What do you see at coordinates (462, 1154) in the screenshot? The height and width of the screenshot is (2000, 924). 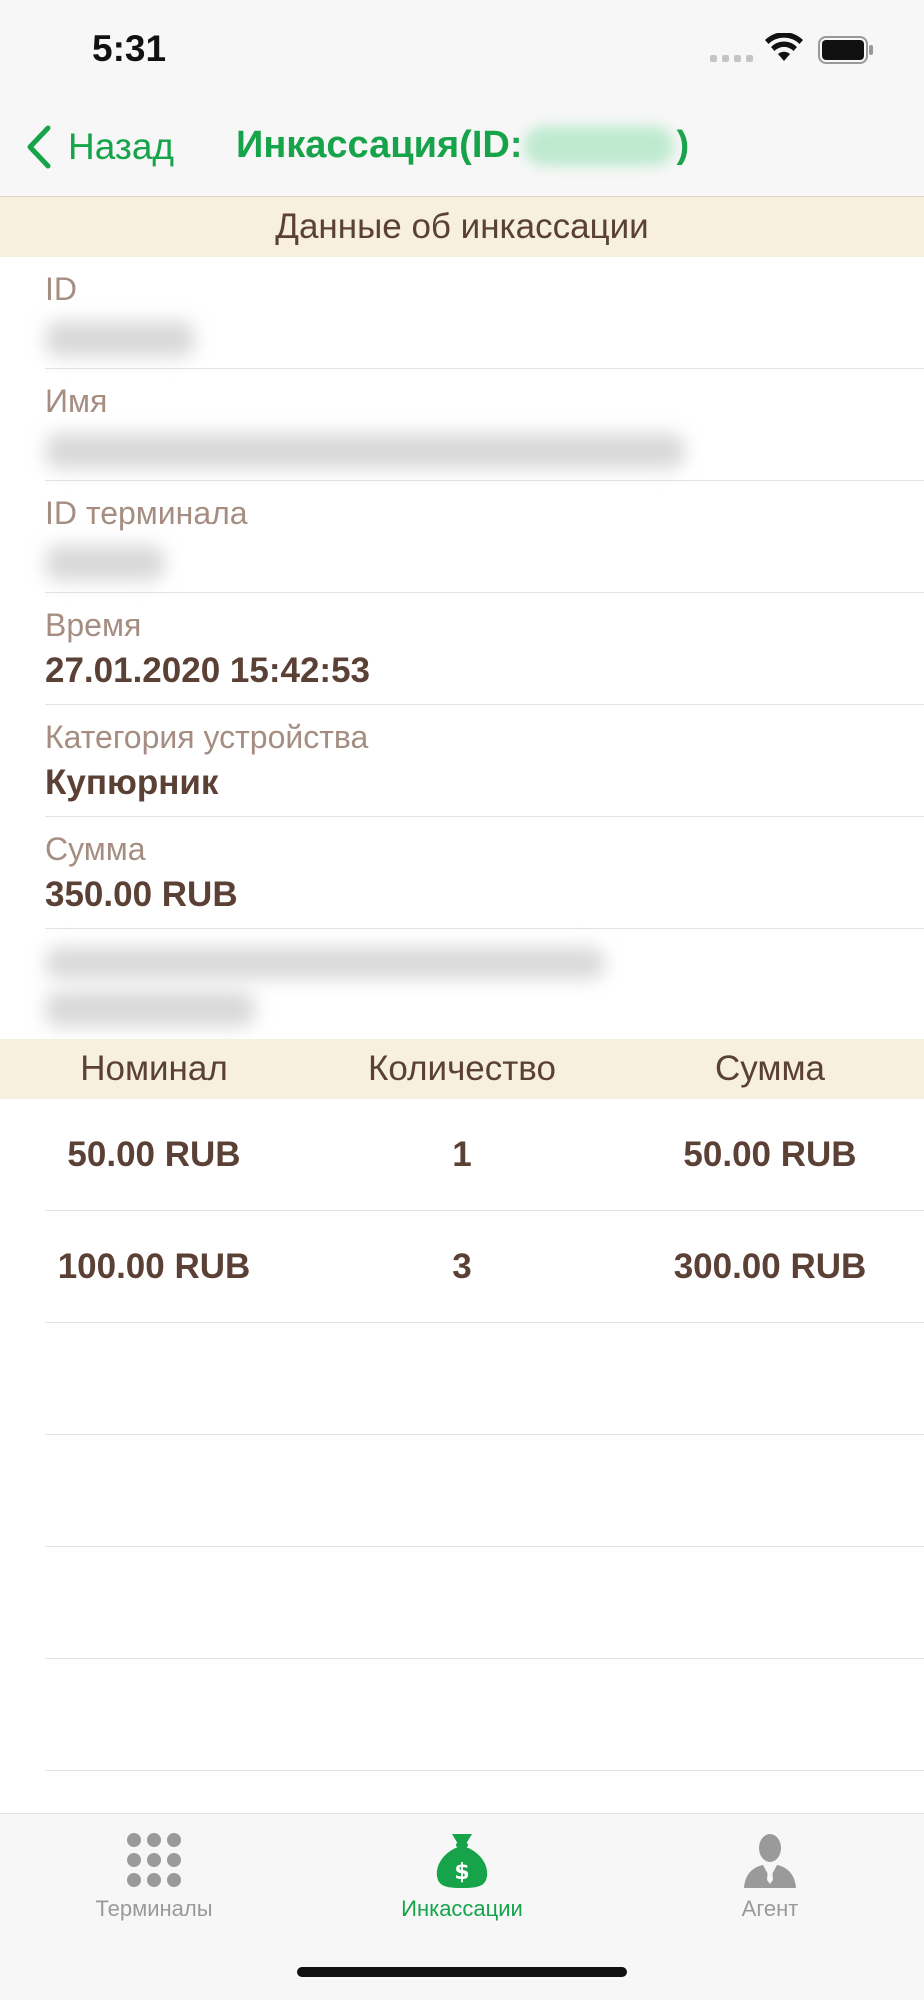 I see `cell-count: 1` at bounding box center [462, 1154].